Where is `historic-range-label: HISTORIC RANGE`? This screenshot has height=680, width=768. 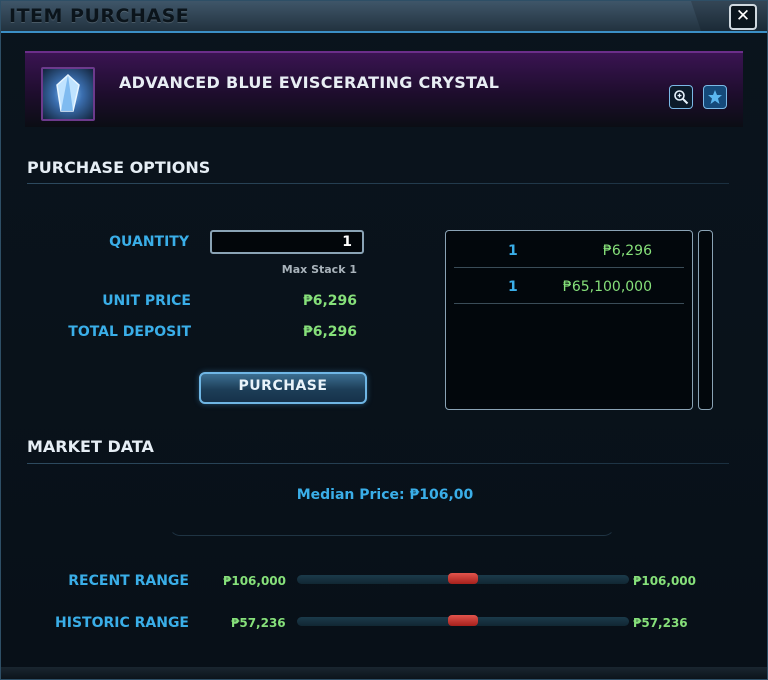
historic-range-label: HISTORIC RANGE is located at coordinates (122, 623).